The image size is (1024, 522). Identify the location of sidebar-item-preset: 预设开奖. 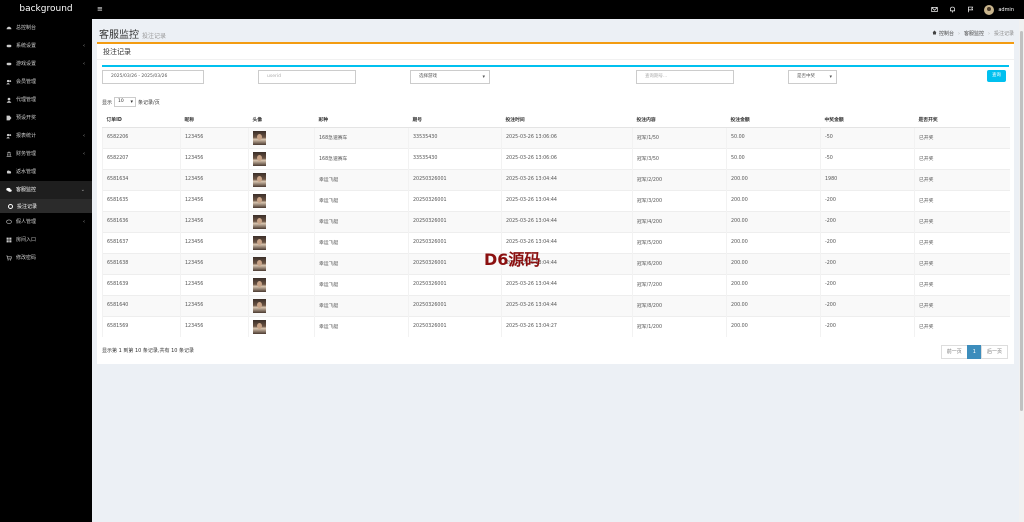
(46, 118).